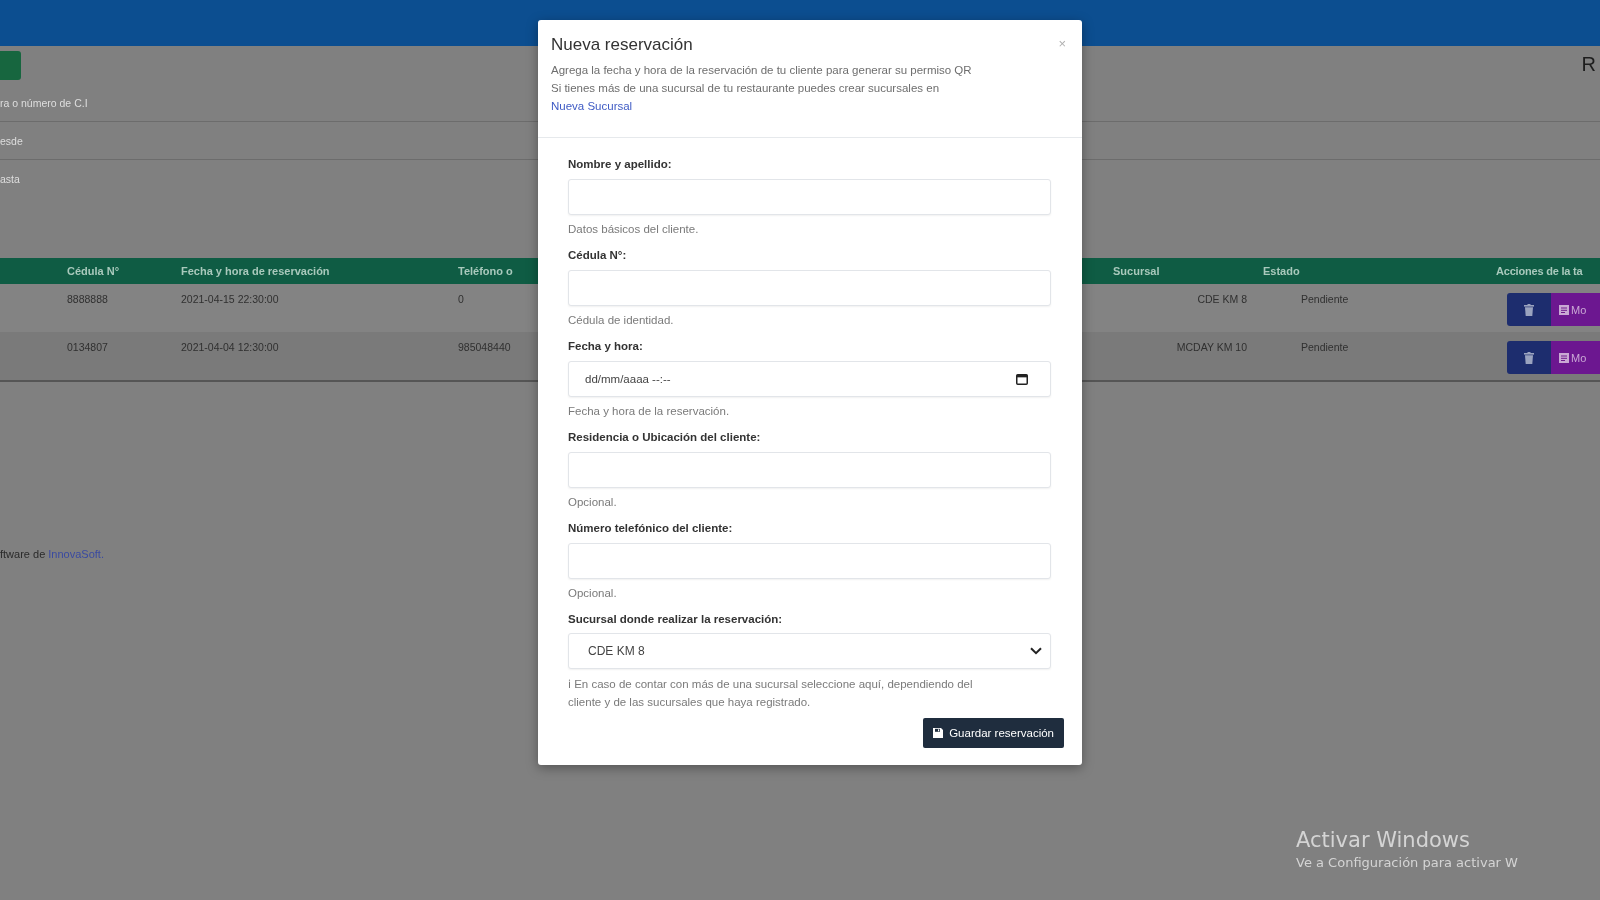 Image resolution: width=1600 pixels, height=900 pixels. What do you see at coordinates (1036, 651) in the screenshot?
I see `chevron-down-icon` at bounding box center [1036, 651].